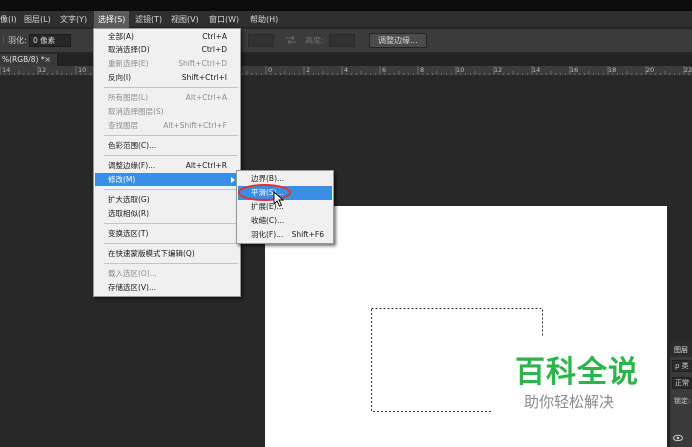 This screenshot has width=692, height=447. Describe the element at coordinates (224, 19) in the screenshot. I see `menu-window: 窗口(W)` at that location.